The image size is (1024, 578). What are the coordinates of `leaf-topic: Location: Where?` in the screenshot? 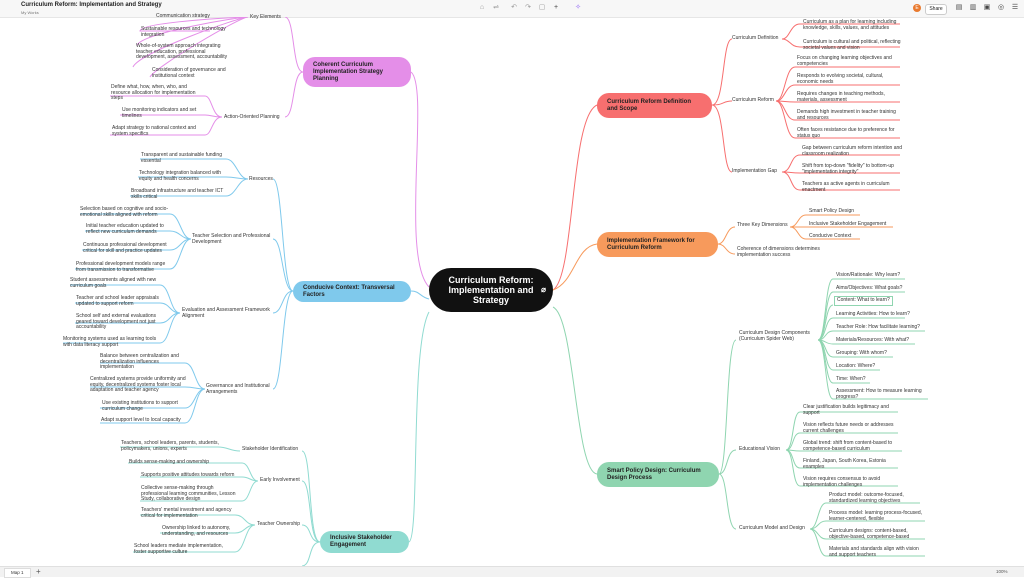 It's located at (855, 366).